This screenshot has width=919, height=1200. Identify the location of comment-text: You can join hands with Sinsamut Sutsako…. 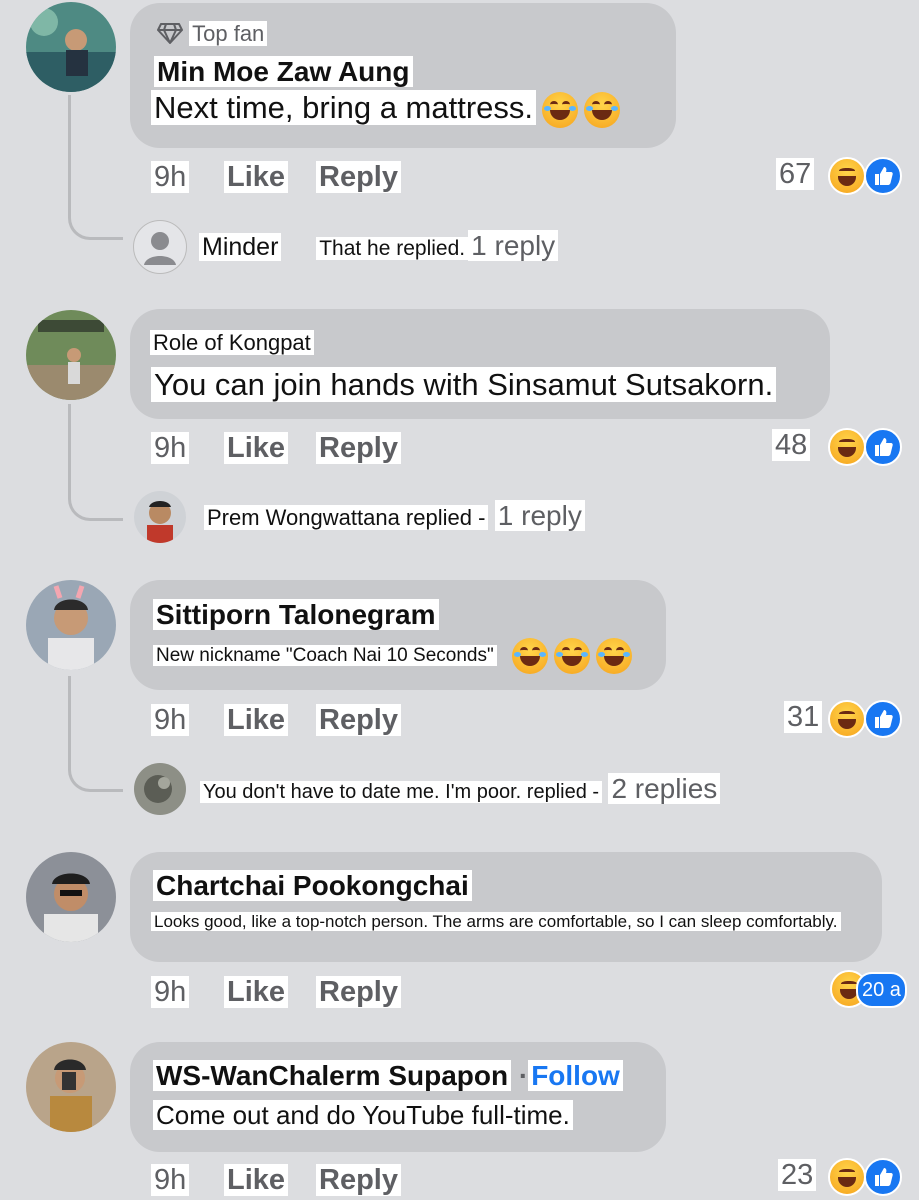
(464, 385).